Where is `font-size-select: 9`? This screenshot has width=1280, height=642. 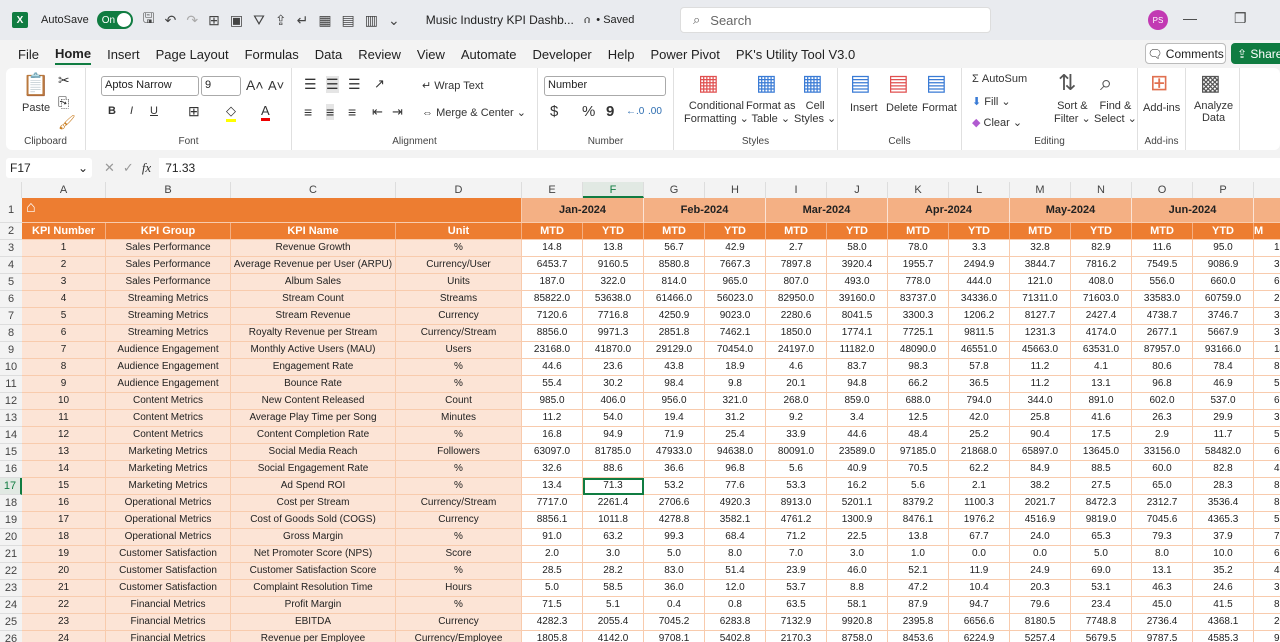 font-size-select: 9 is located at coordinates (221, 86).